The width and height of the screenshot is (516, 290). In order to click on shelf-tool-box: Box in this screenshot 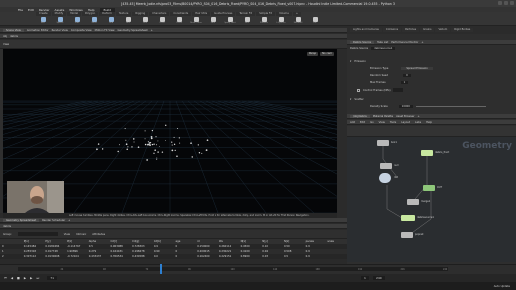, I will do `click(43, 21)`.